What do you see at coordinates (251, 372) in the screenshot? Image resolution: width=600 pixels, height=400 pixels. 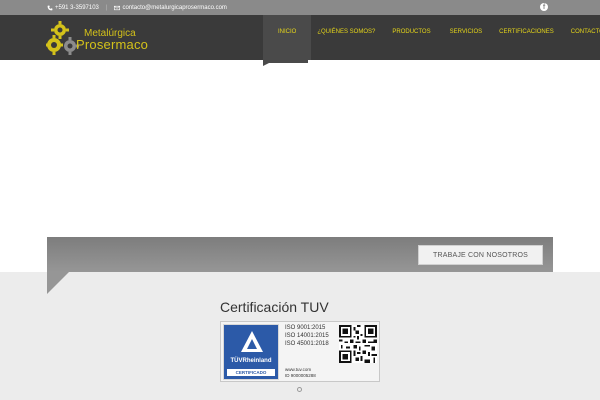 I see `tuv-badge-label: CERTIFICADO` at bounding box center [251, 372].